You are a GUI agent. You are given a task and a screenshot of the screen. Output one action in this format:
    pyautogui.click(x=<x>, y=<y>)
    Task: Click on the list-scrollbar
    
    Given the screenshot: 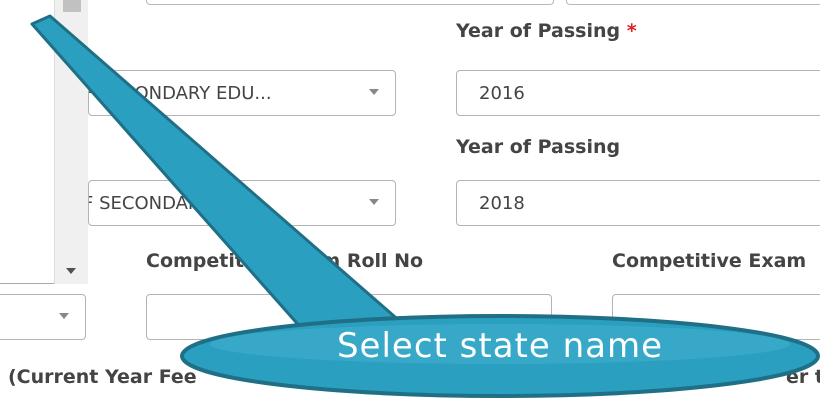 What is the action you would take?
    pyautogui.click(x=71, y=142)
    